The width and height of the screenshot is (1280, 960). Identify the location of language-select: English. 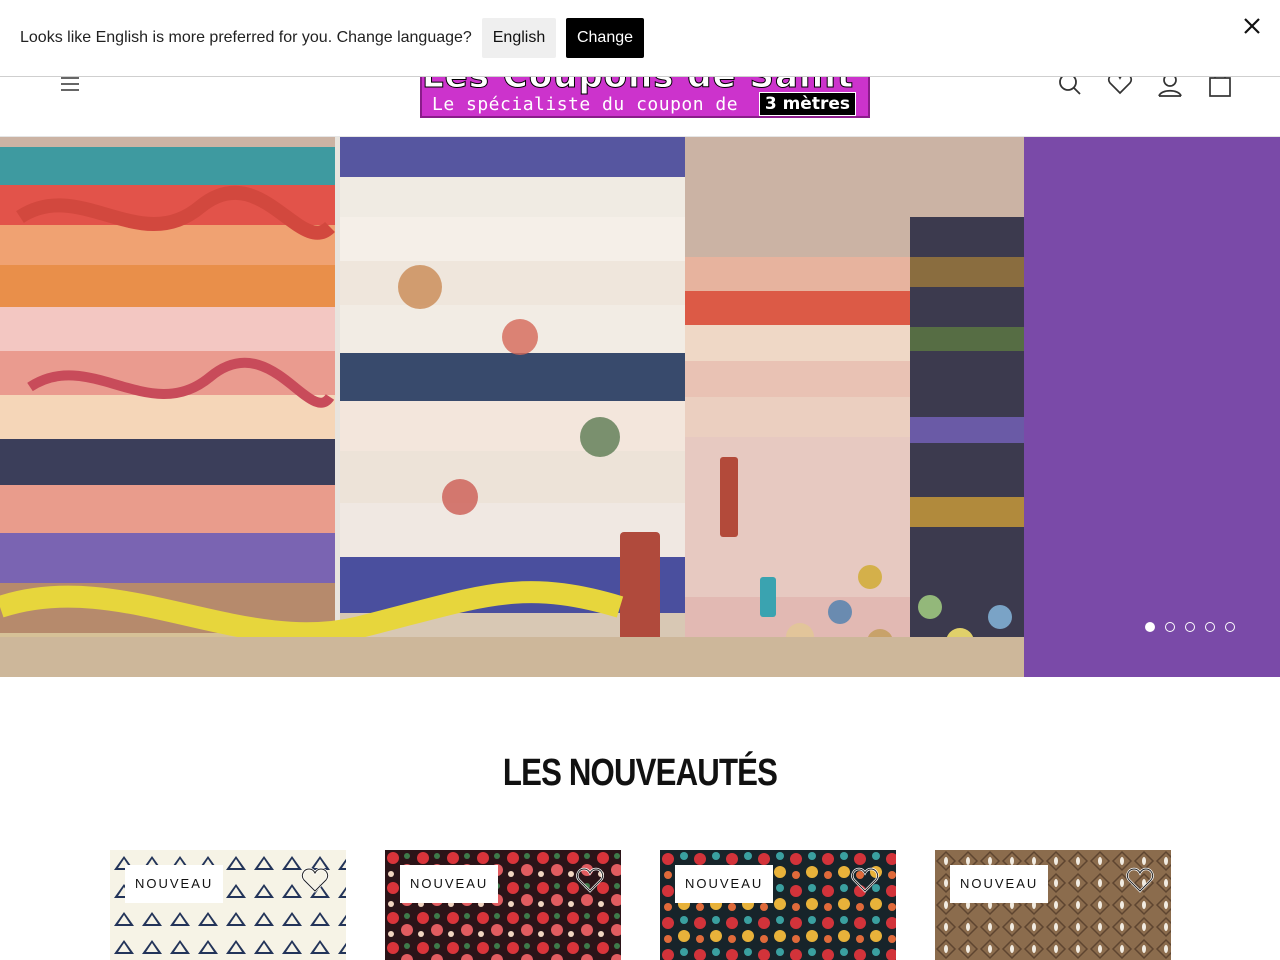
(519, 38).